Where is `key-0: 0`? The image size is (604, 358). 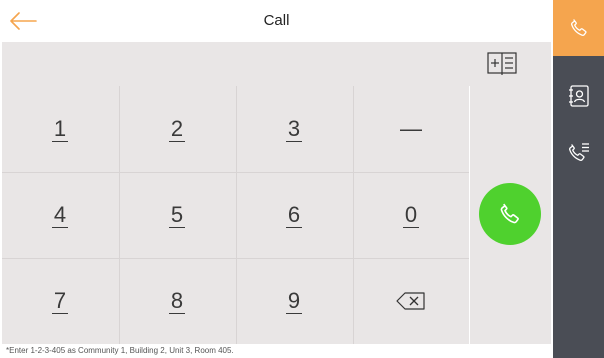
key-0: 0 is located at coordinates (411, 215).